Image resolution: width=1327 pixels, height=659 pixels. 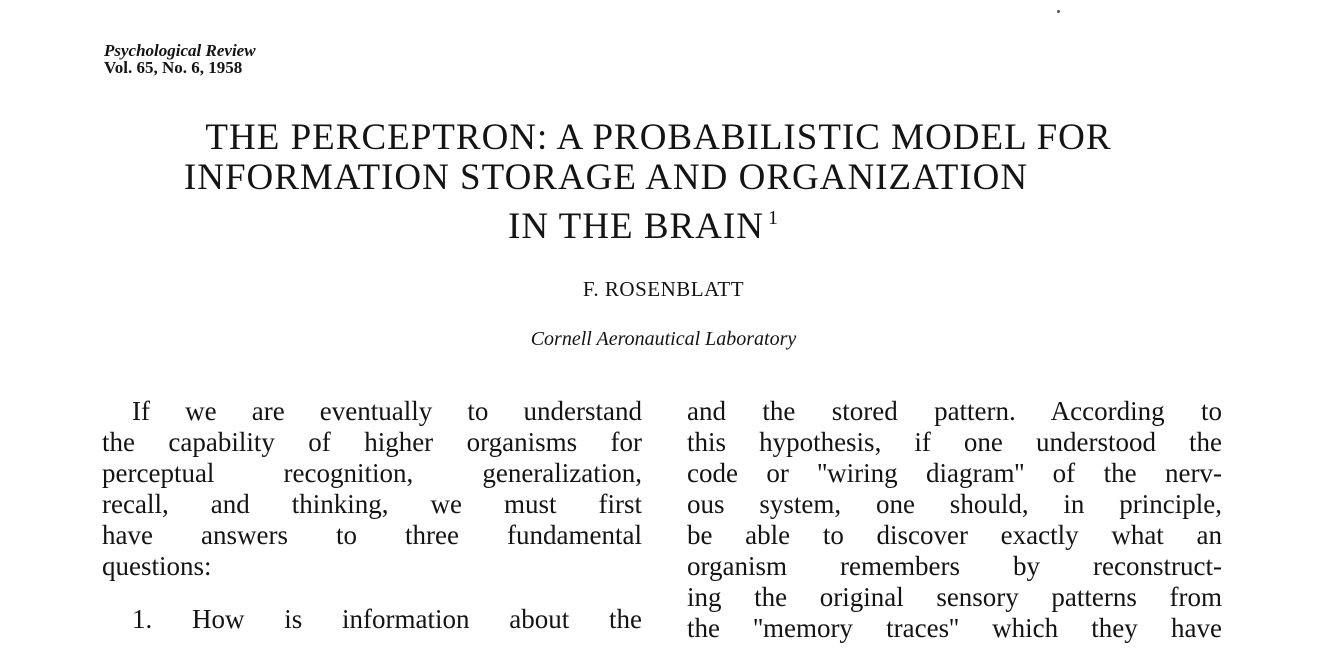 What do you see at coordinates (372, 473) in the screenshot?
I see `paragraph-line: perceptual recognition, generalization,` at bounding box center [372, 473].